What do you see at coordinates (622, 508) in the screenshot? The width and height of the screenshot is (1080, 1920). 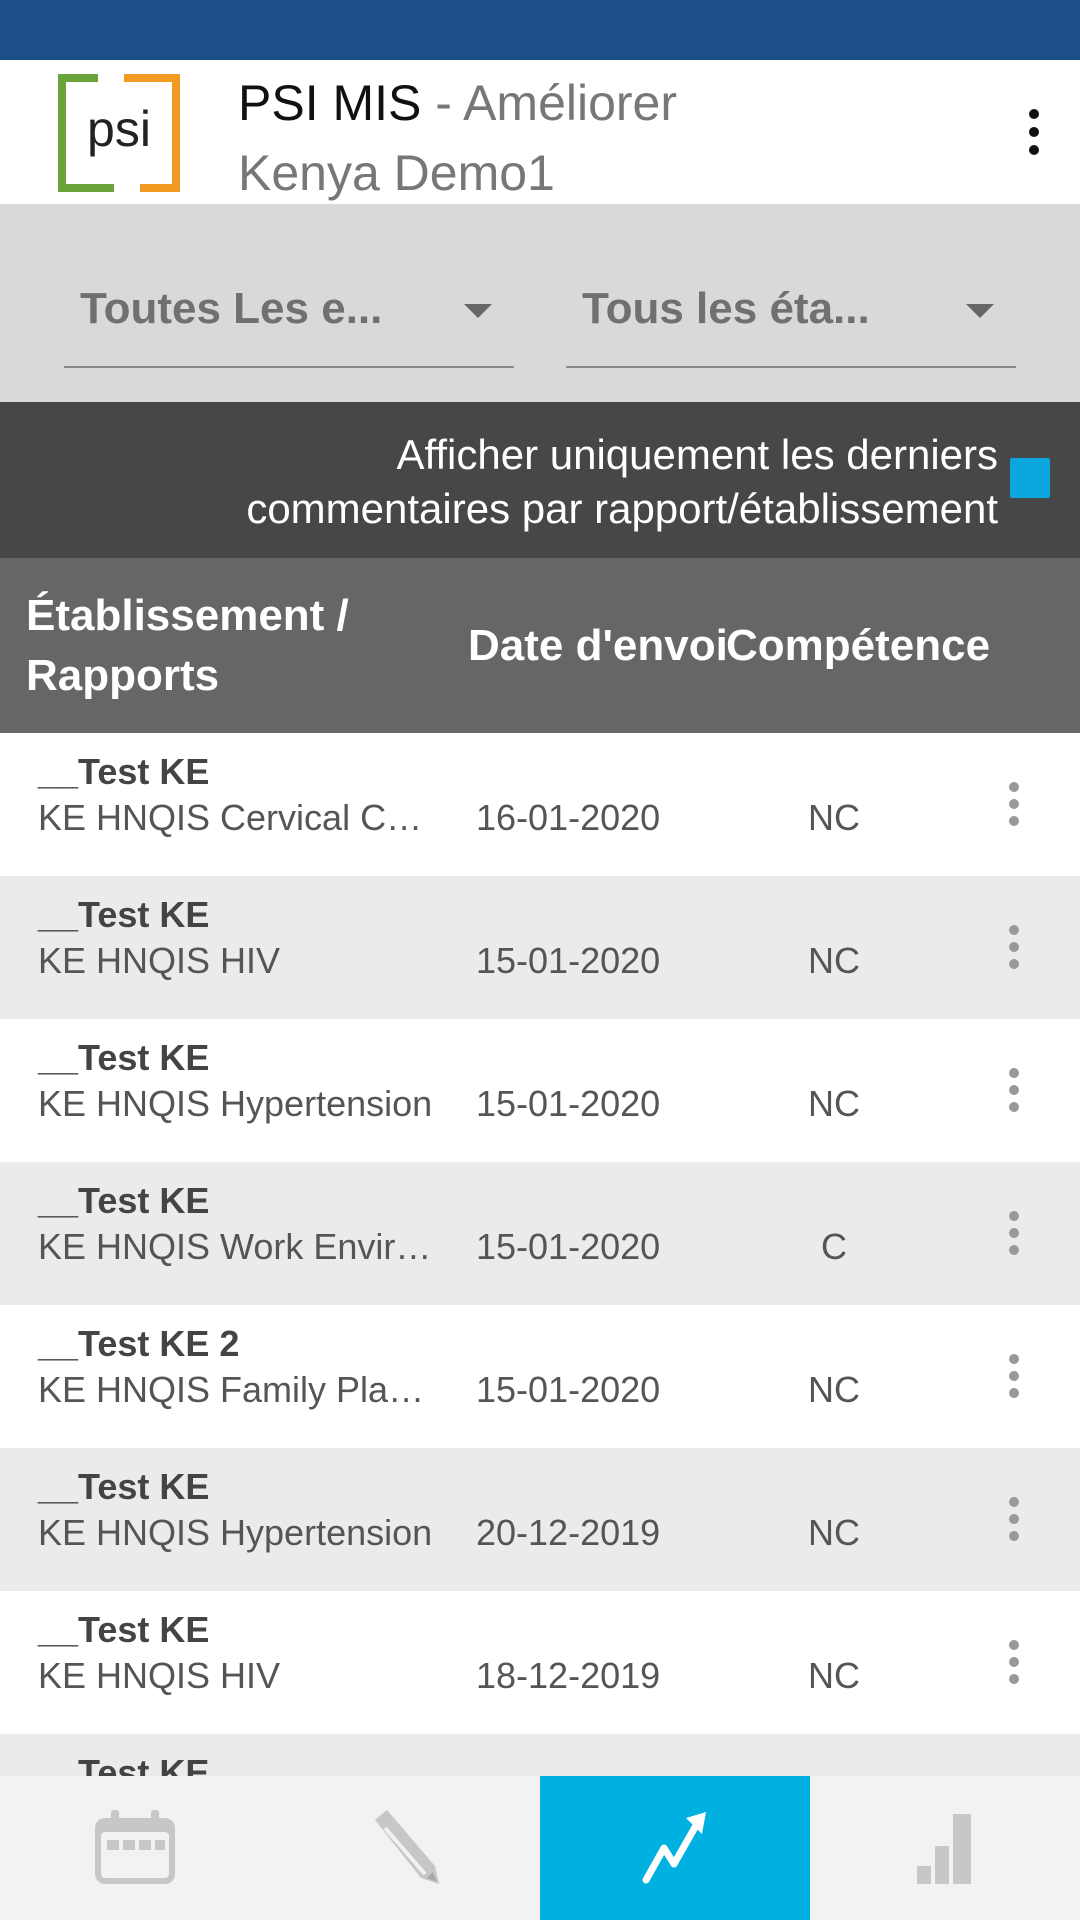 I see `latest-only-label-line2: commentaires par rapport/établissement` at bounding box center [622, 508].